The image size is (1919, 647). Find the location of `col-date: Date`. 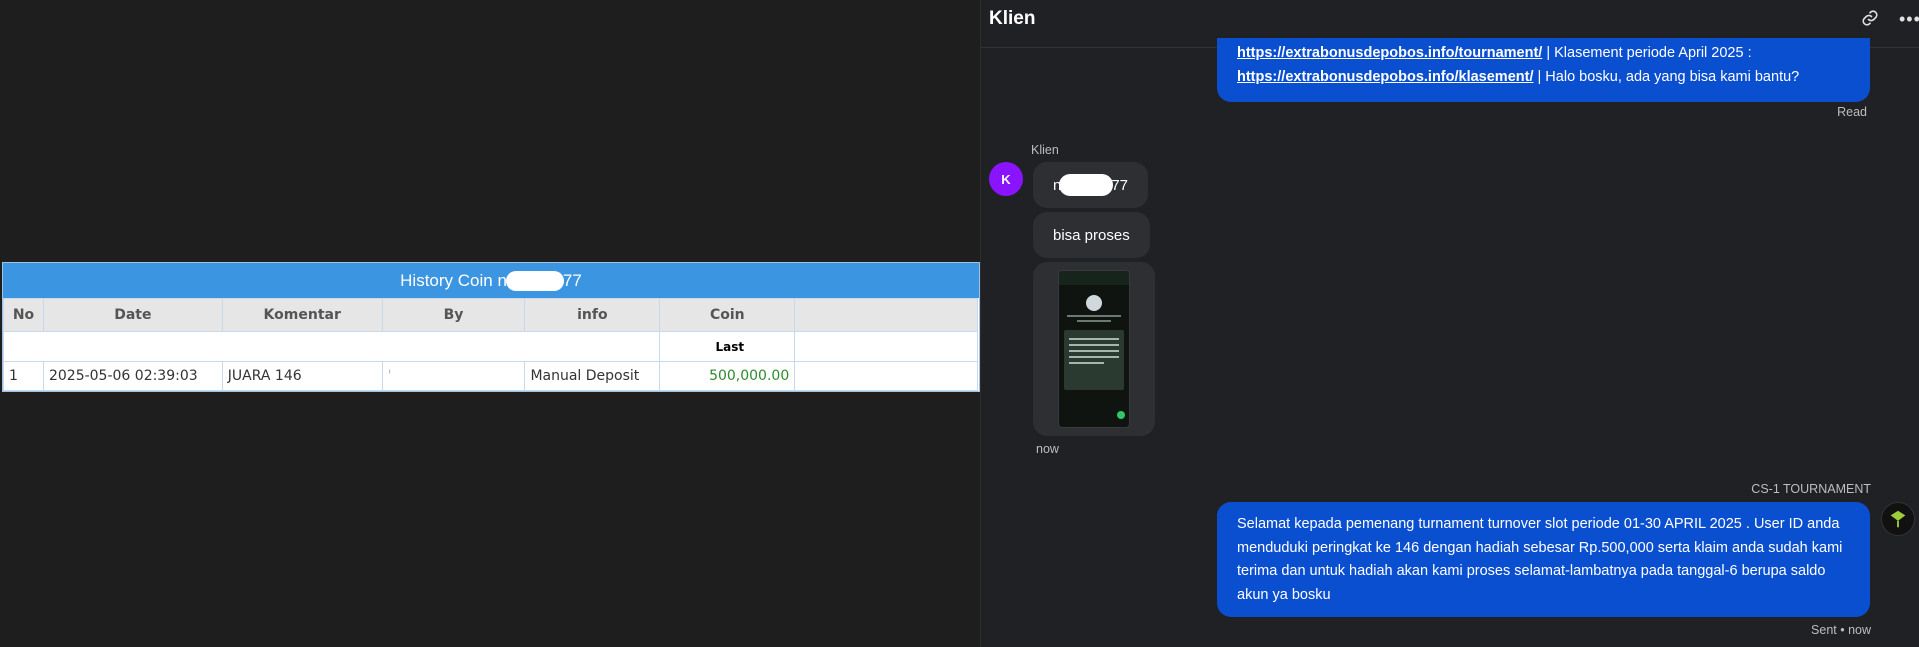

col-date: Date is located at coordinates (132, 315).